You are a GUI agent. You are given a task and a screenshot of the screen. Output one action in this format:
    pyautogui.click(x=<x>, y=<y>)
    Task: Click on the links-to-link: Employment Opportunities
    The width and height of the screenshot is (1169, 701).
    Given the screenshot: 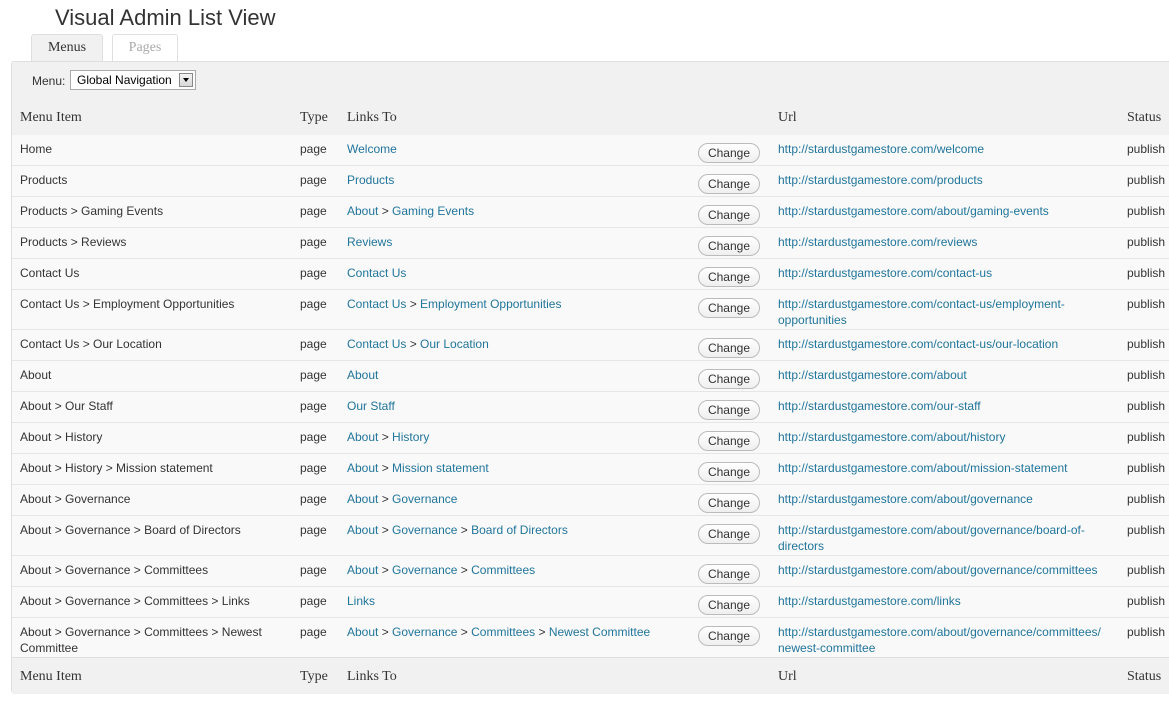 What is the action you would take?
    pyautogui.click(x=490, y=304)
    